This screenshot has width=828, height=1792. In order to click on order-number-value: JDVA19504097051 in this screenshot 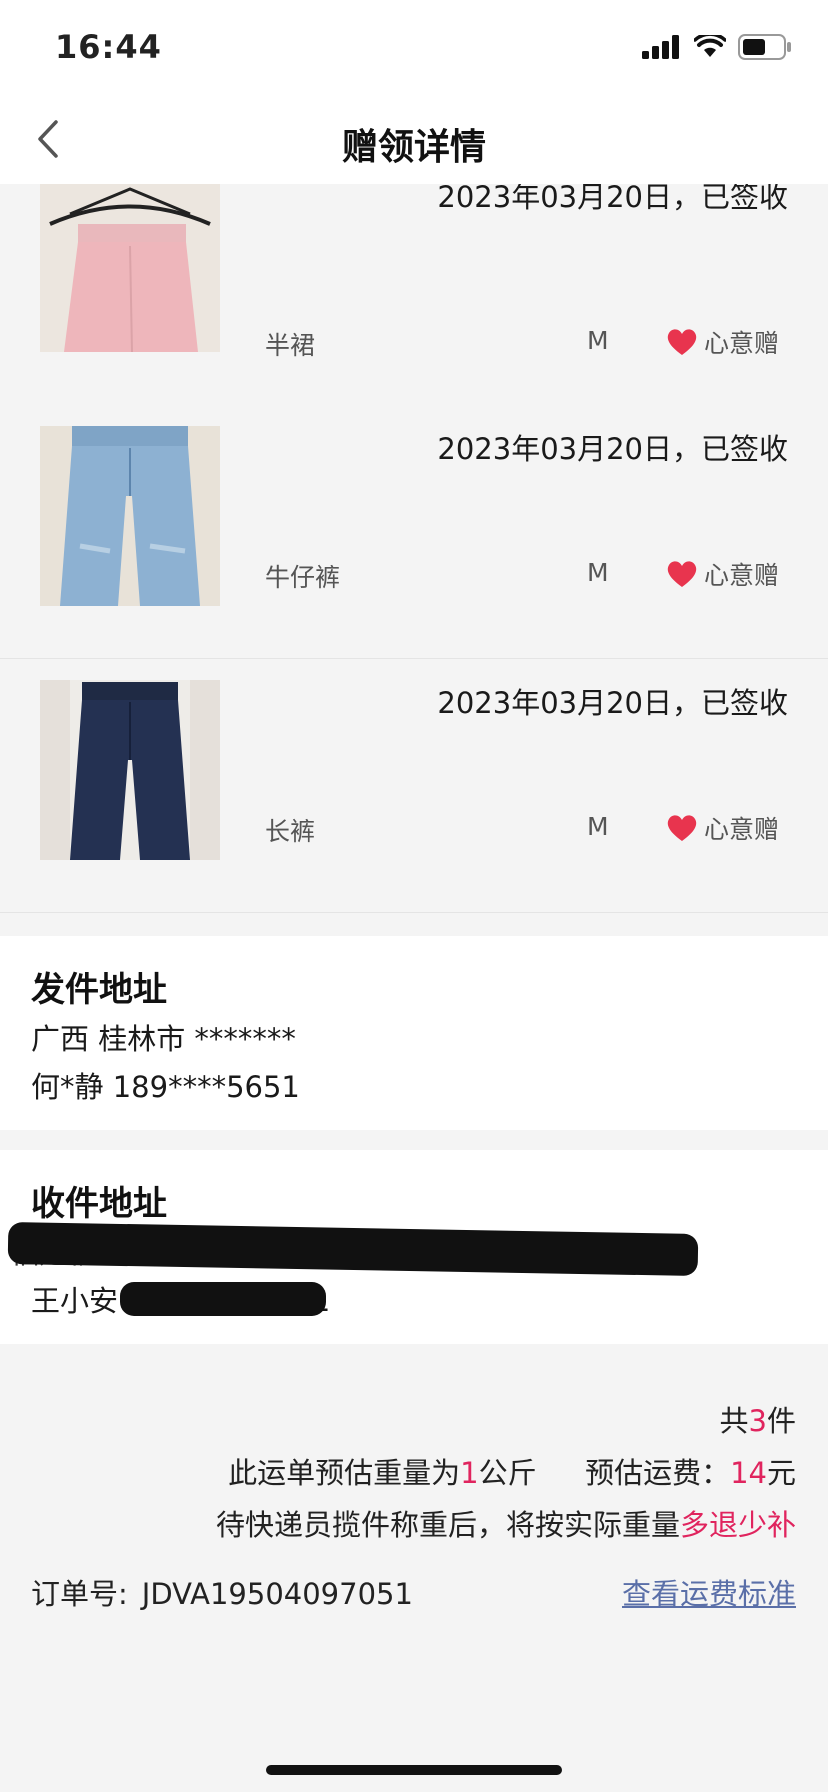, I will do `click(277, 1594)`.